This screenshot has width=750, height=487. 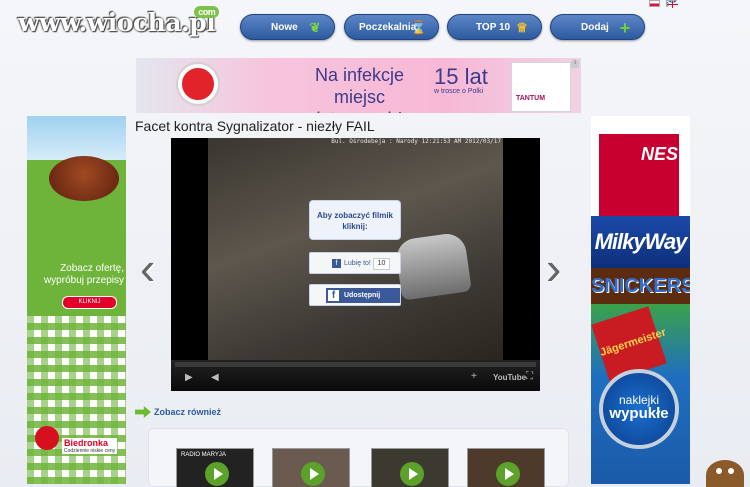 I want to click on fullscreen-icon: ⛶, so click(x=529, y=376).